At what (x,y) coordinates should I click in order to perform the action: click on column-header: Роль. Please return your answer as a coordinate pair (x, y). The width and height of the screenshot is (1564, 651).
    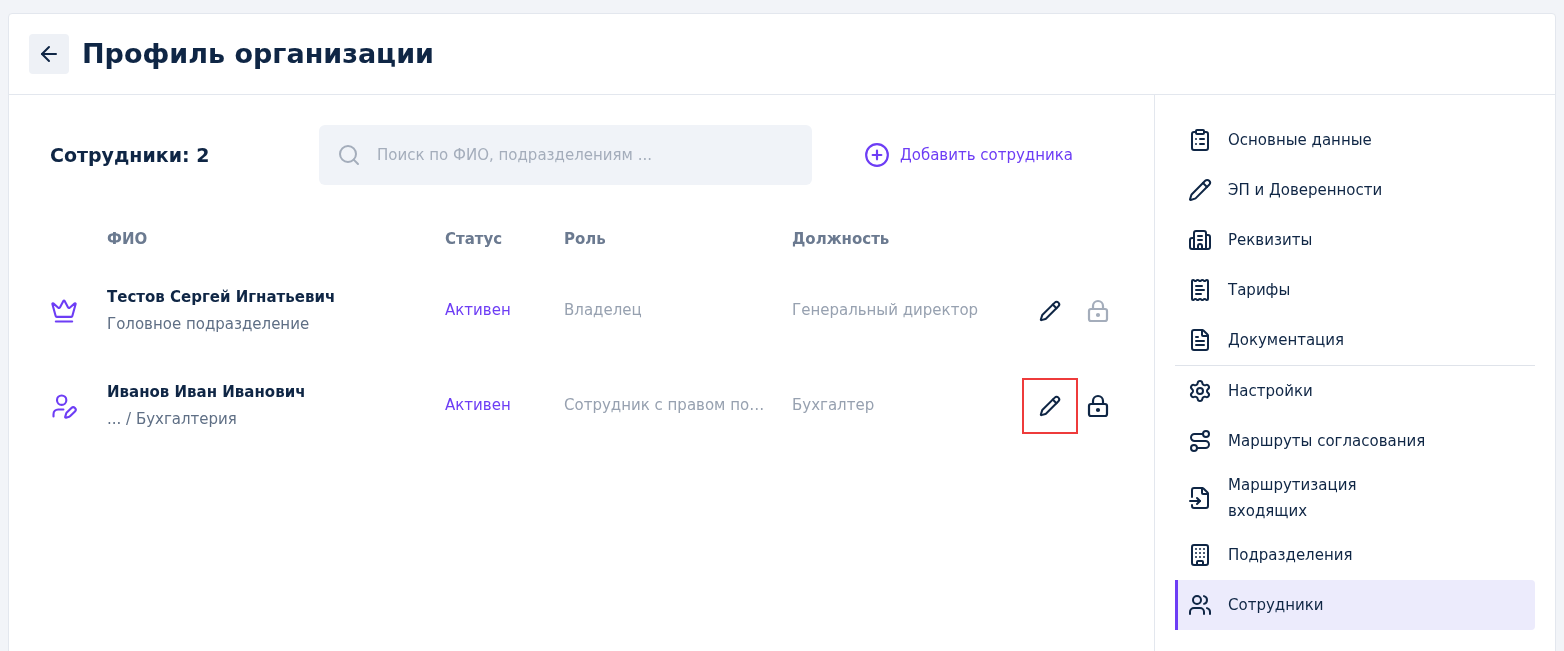
    Looking at the image, I should click on (585, 239).